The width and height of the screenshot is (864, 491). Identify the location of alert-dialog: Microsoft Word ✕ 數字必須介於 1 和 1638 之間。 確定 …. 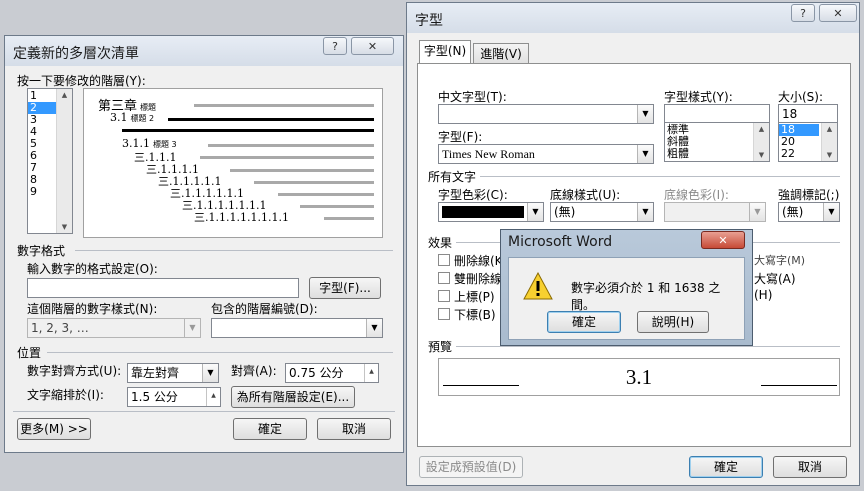
(626, 287).